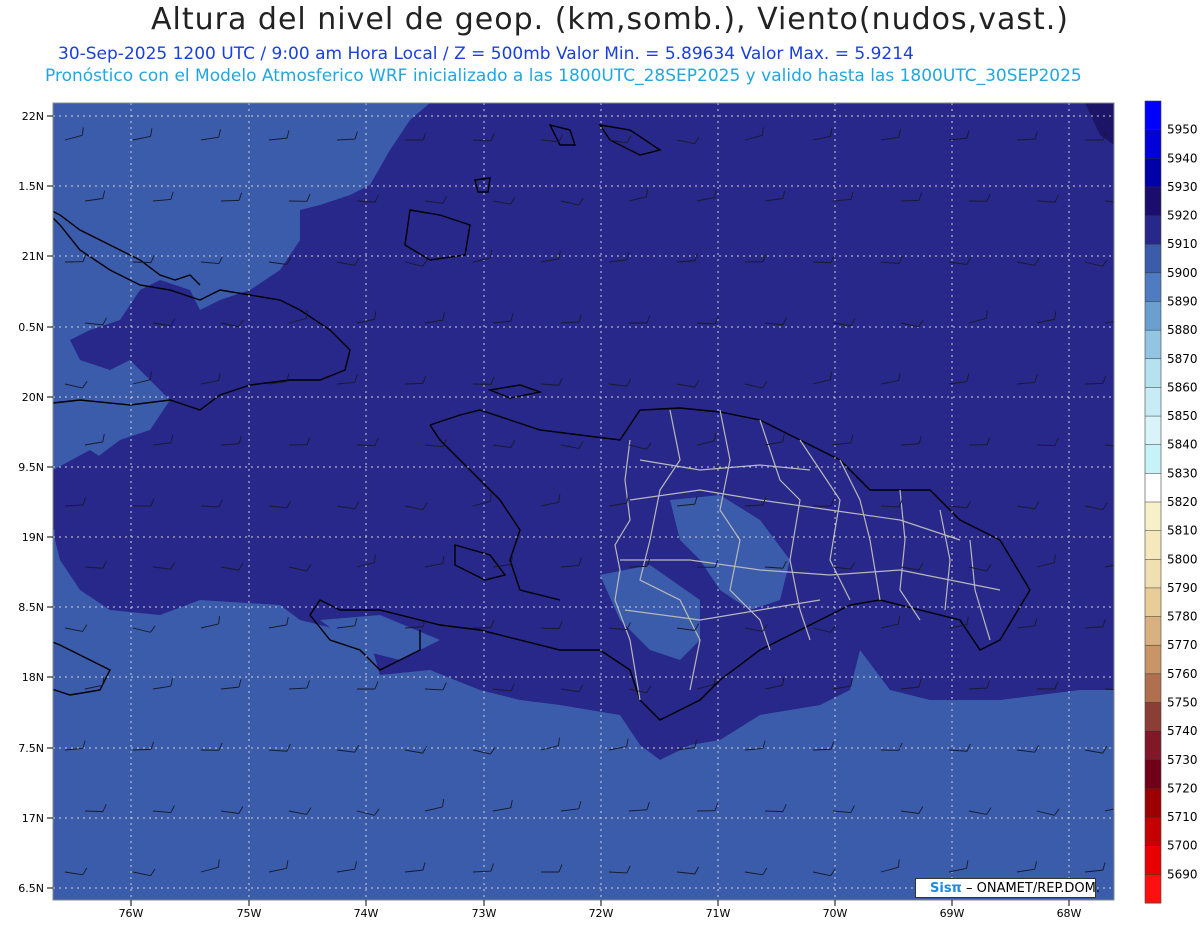  I want to click on colorbar-label: 5930, so click(1182, 187).